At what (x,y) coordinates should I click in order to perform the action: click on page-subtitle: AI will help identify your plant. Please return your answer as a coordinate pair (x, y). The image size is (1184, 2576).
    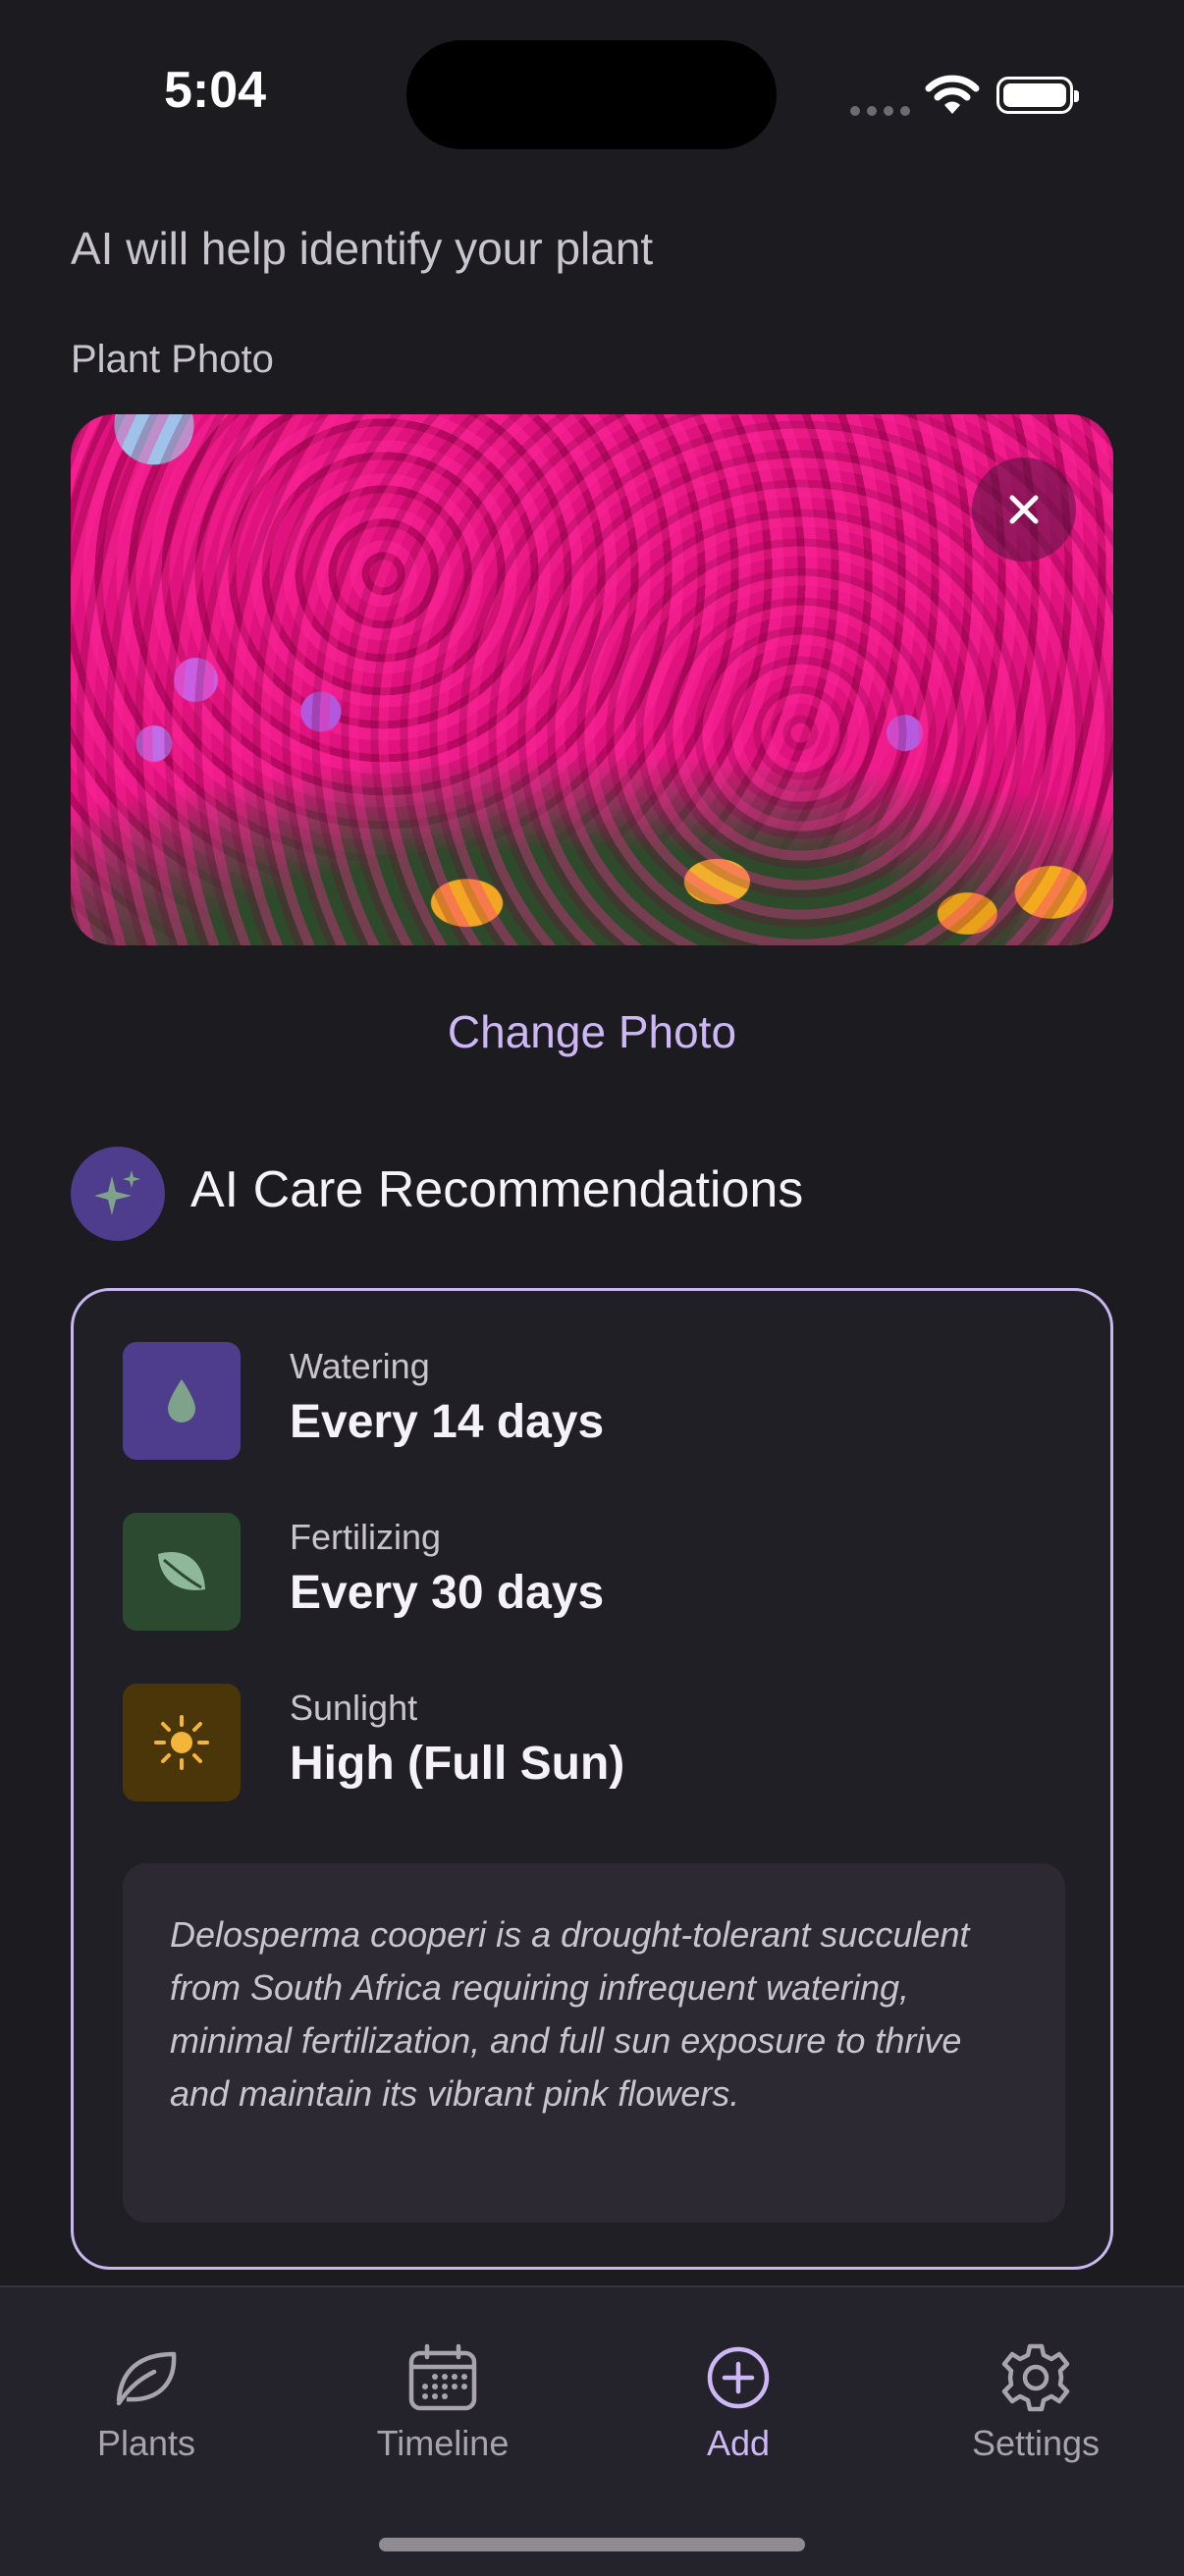
    Looking at the image, I should click on (362, 248).